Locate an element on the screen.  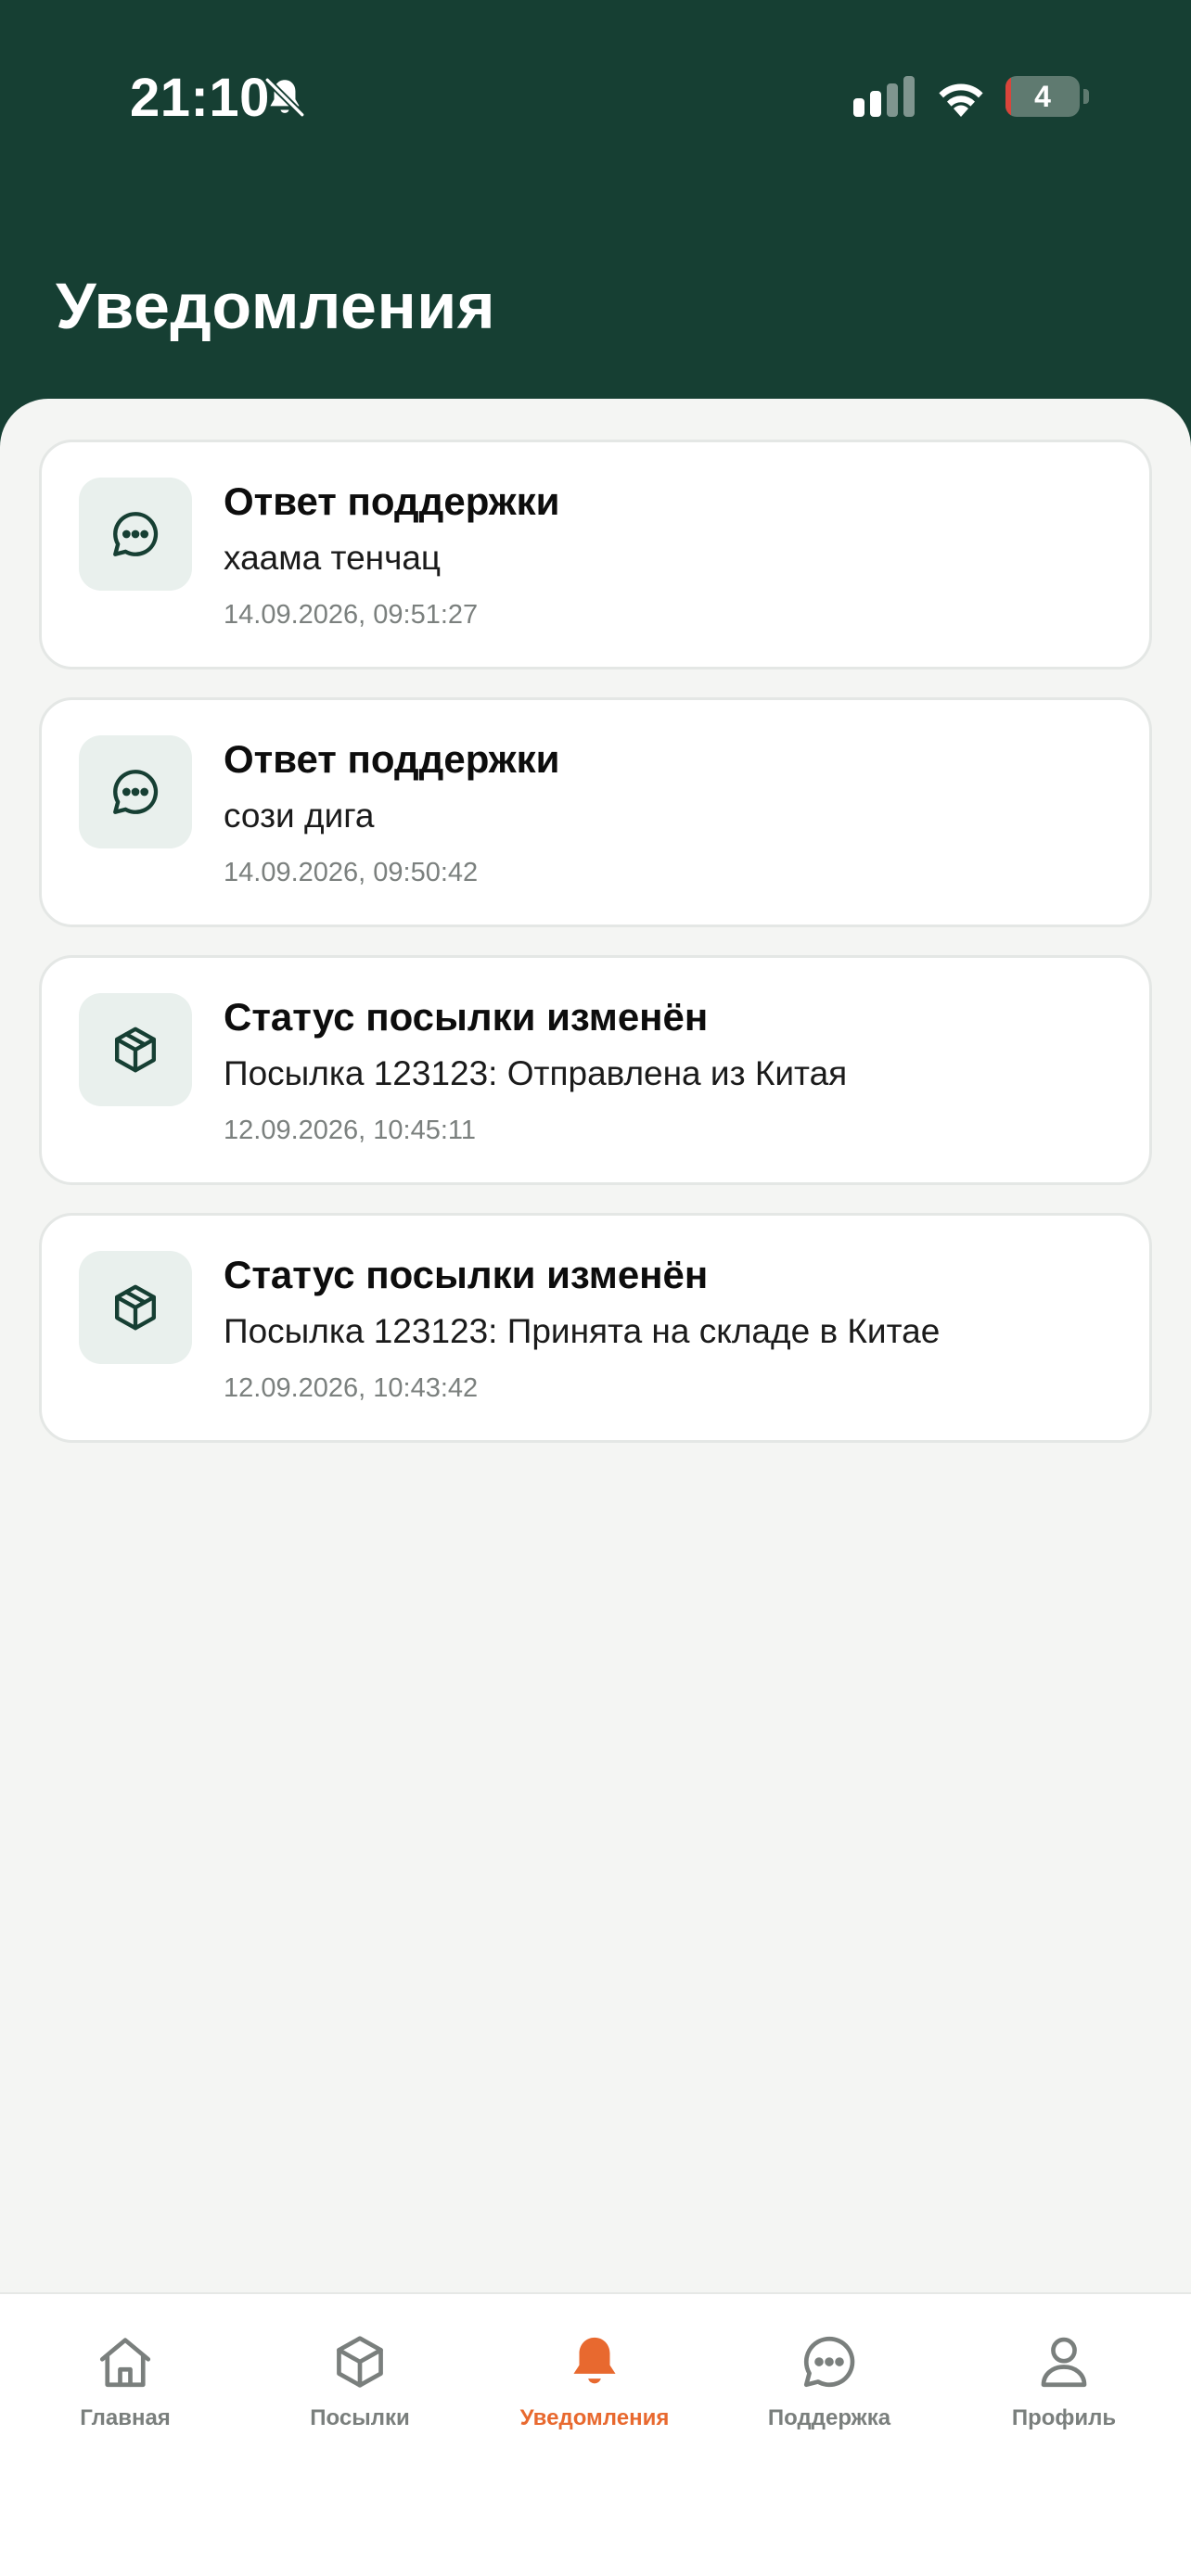
user-icon is located at coordinates (1064, 2362).